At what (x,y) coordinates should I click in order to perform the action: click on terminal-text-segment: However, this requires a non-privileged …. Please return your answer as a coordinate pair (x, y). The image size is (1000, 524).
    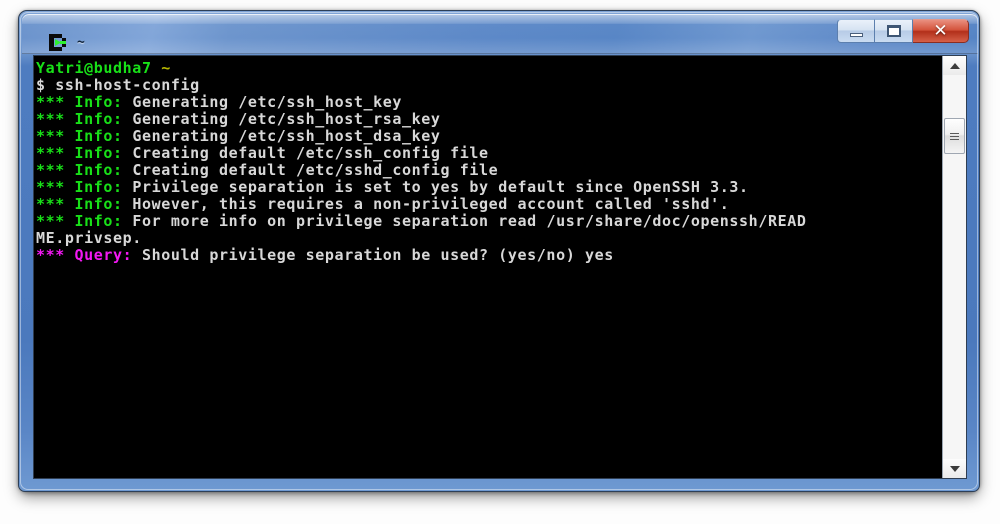
    Looking at the image, I should click on (426, 204).